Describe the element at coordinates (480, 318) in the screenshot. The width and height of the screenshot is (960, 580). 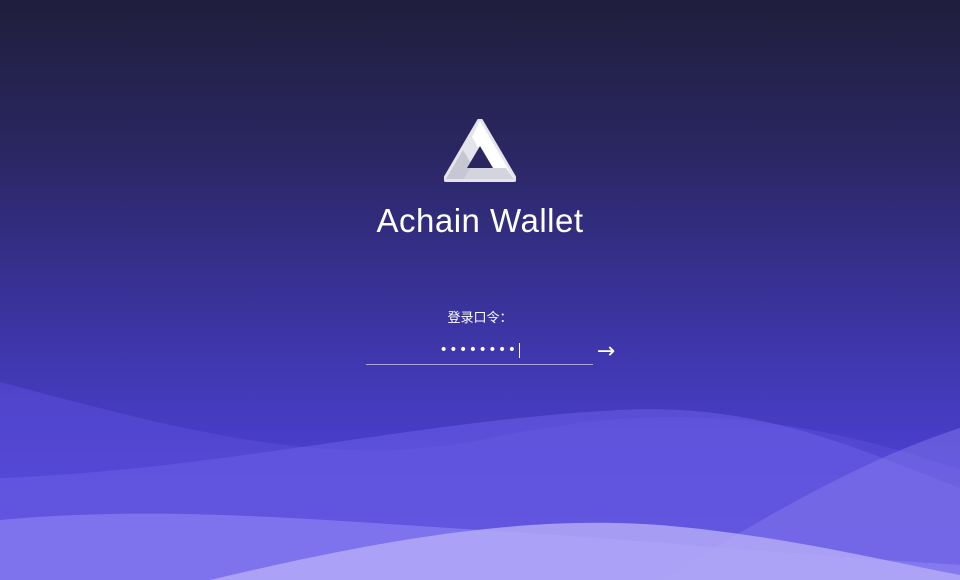
I see `password-label: 登录口令：` at that location.